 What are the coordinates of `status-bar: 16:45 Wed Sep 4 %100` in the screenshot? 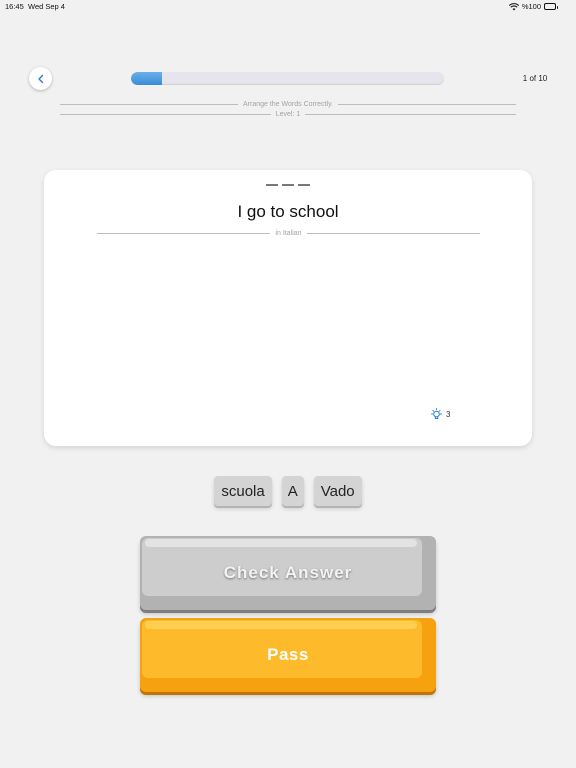 It's located at (288, 7).